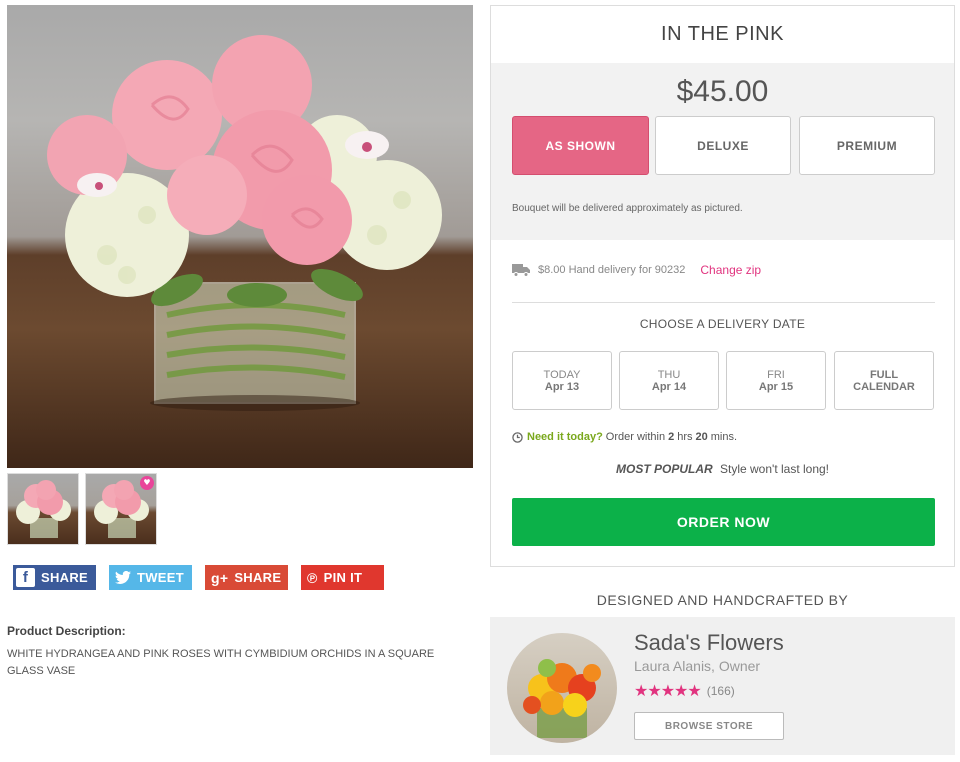  I want to click on option-premium-button: PREMIUM, so click(867, 145).